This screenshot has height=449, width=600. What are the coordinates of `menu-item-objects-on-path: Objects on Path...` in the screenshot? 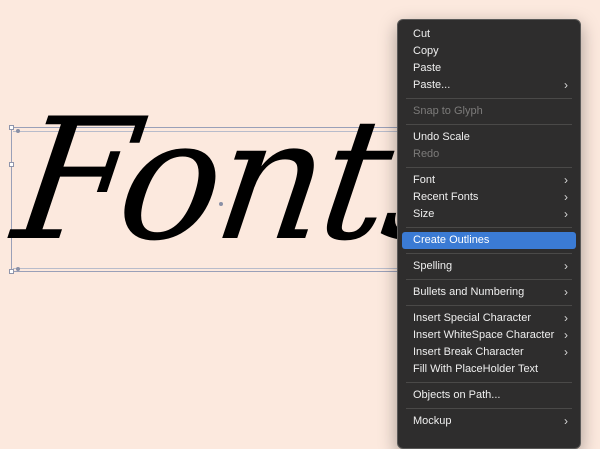 It's located at (489, 395).